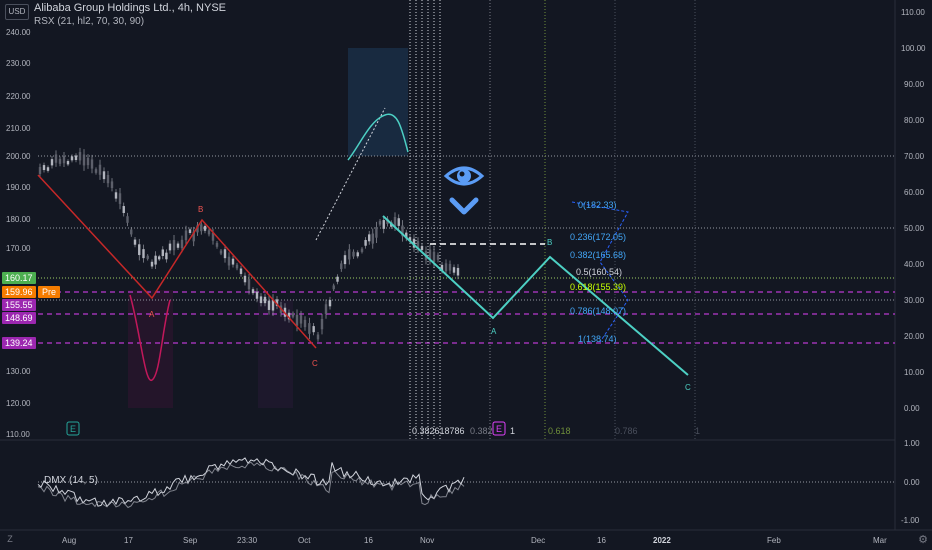 Image resolution: width=932 pixels, height=550 pixels. I want to click on pre-price-badge: 159.96, so click(19, 292).